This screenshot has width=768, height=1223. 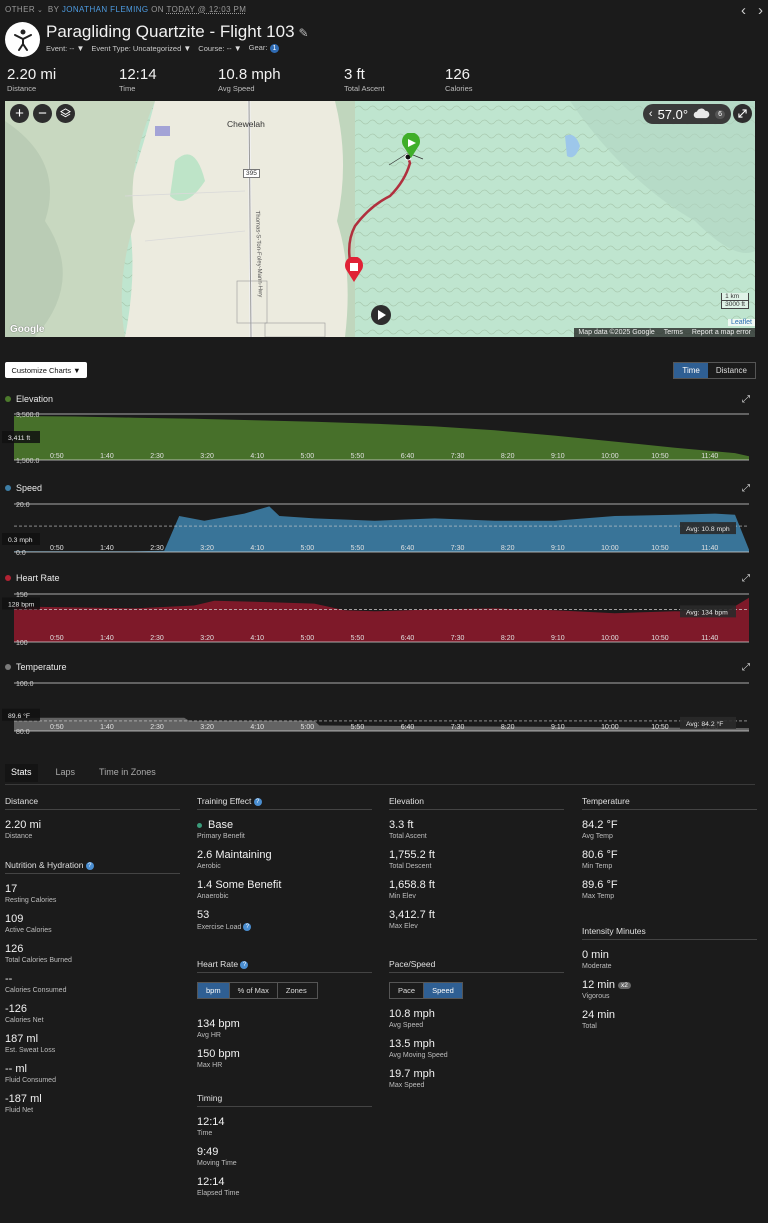 I want to click on y-top-label: 100.0, so click(x=25, y=684).